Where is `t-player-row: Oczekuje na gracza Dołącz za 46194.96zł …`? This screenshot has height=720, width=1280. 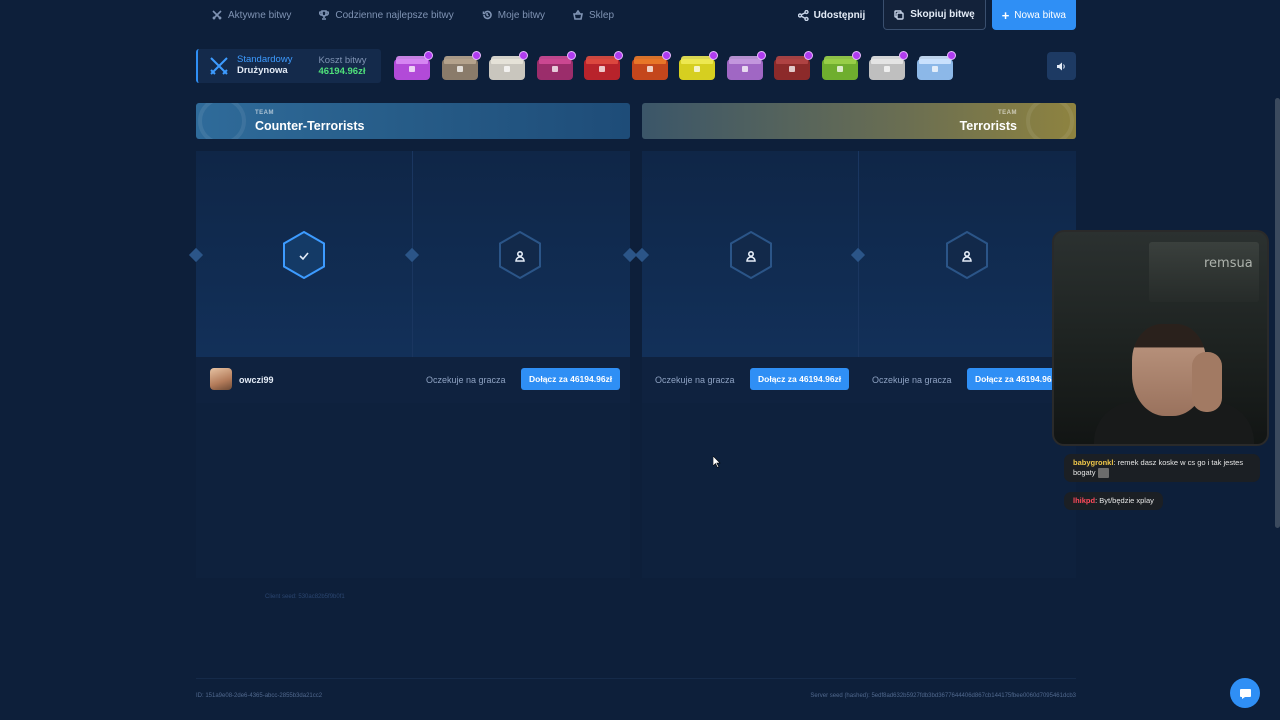 t-player-row: Oczekuje na gracza Dołącz za 46194.96zł … is located at coordinates (859, 380).